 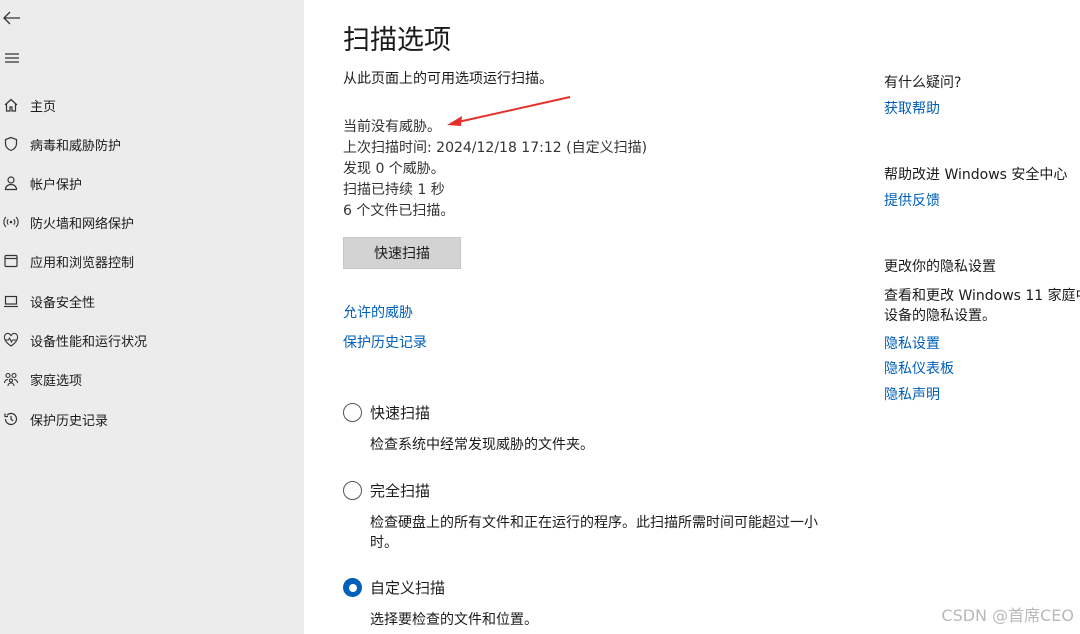 What do you see at coordinates (400, 491) in the screenshot?
I see `option-label: 完全扫描` at bounding box center [400, 491].